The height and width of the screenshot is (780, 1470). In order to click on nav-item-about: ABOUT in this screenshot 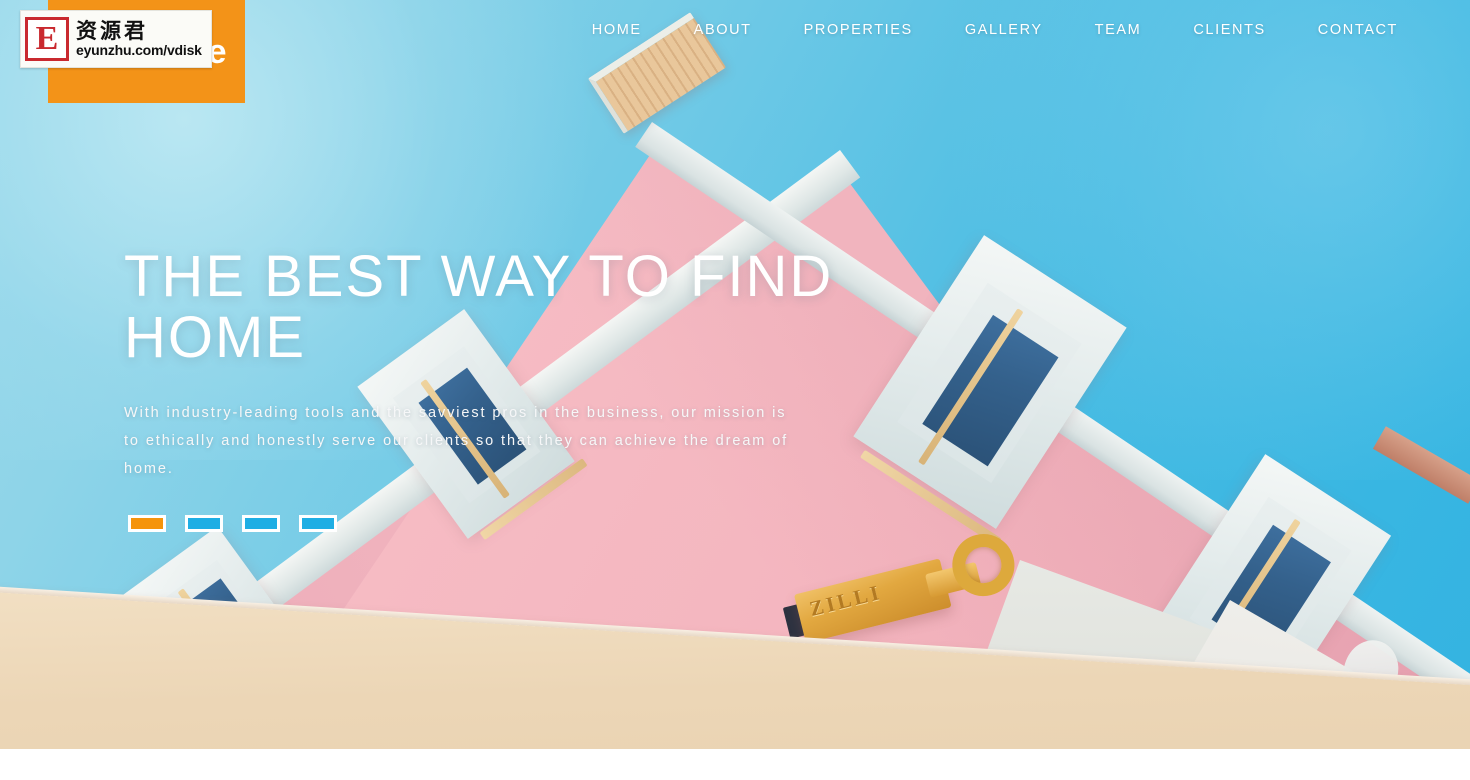, I will do `click(723, 30)`.